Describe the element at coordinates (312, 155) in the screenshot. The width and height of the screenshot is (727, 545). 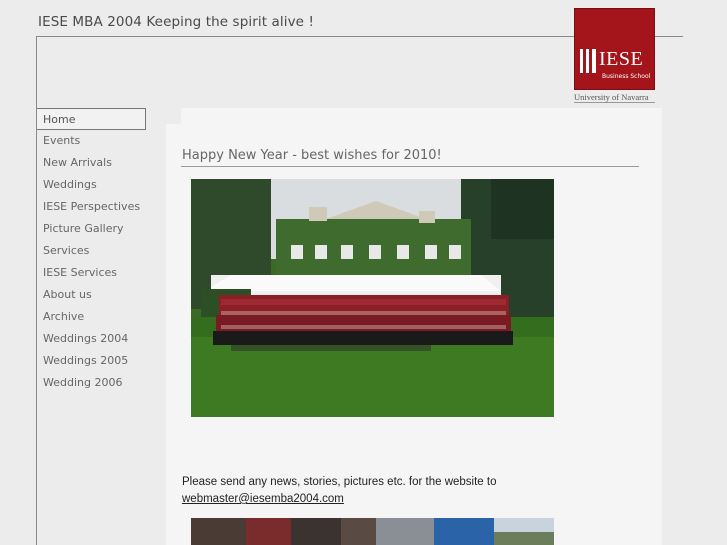
I see `post-title: Happy New Year - best wishes for 2010!` at that location.